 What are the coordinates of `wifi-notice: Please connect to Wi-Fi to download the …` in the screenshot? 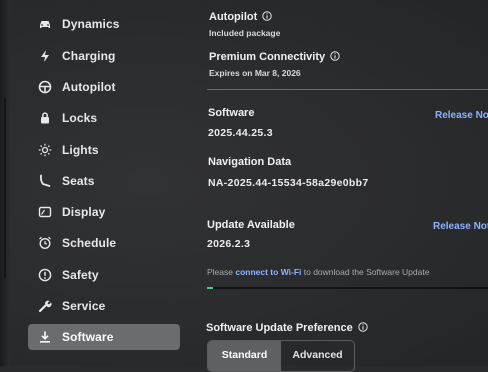 It's located at (318, 272).